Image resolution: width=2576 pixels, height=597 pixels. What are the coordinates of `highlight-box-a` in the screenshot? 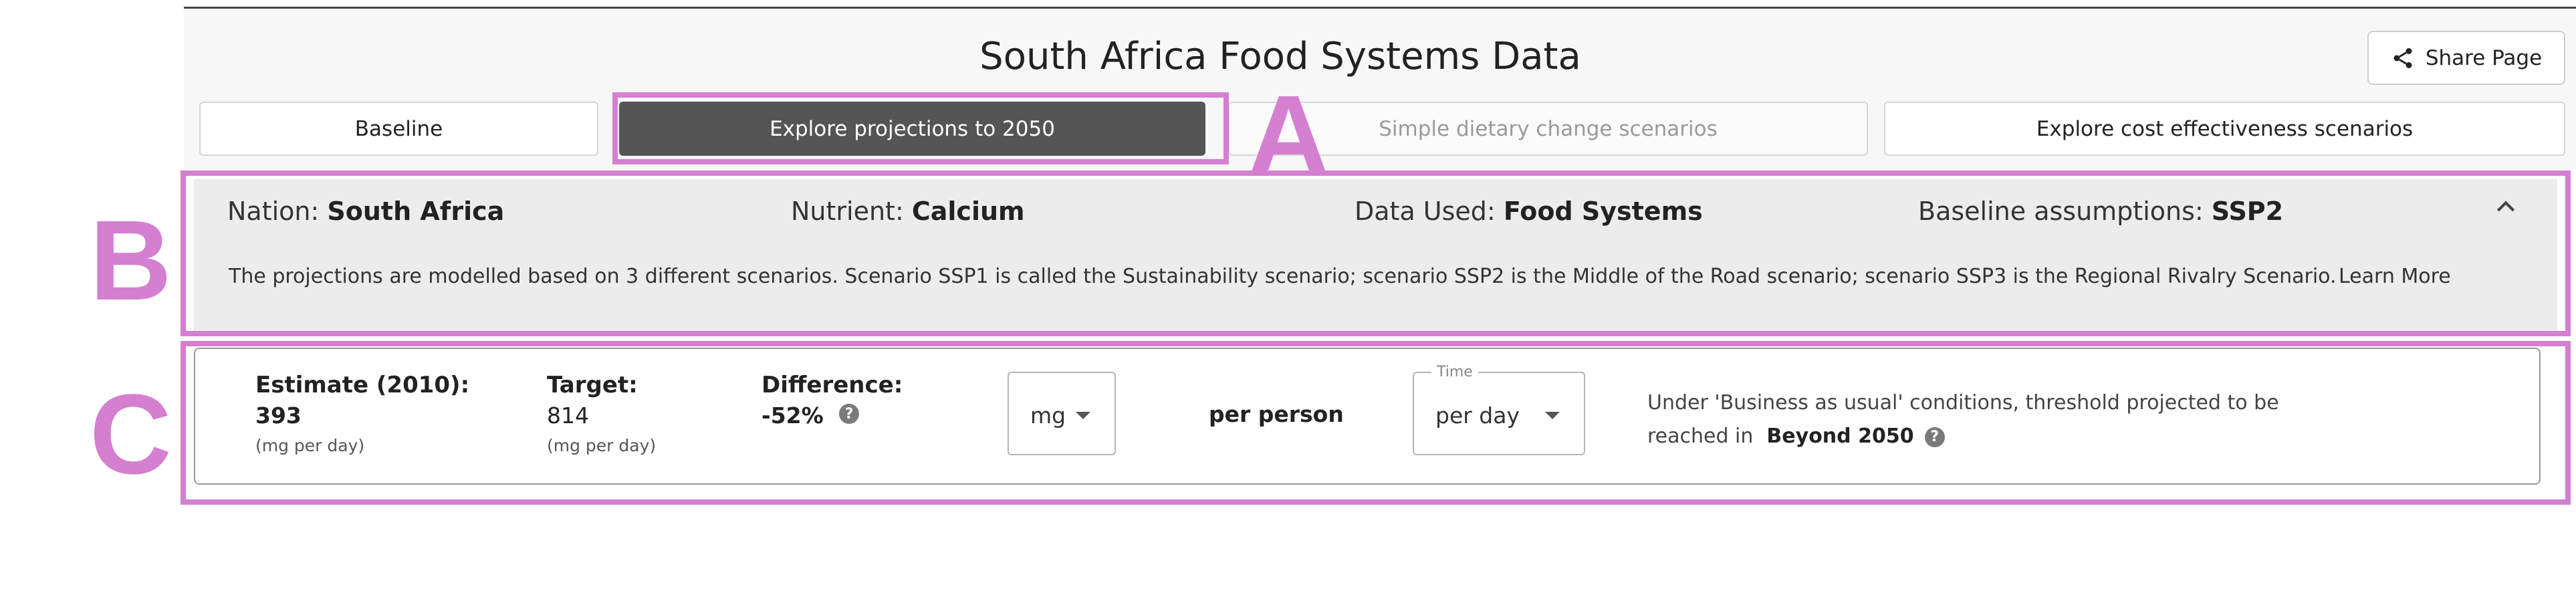 It's located at (920, 128).